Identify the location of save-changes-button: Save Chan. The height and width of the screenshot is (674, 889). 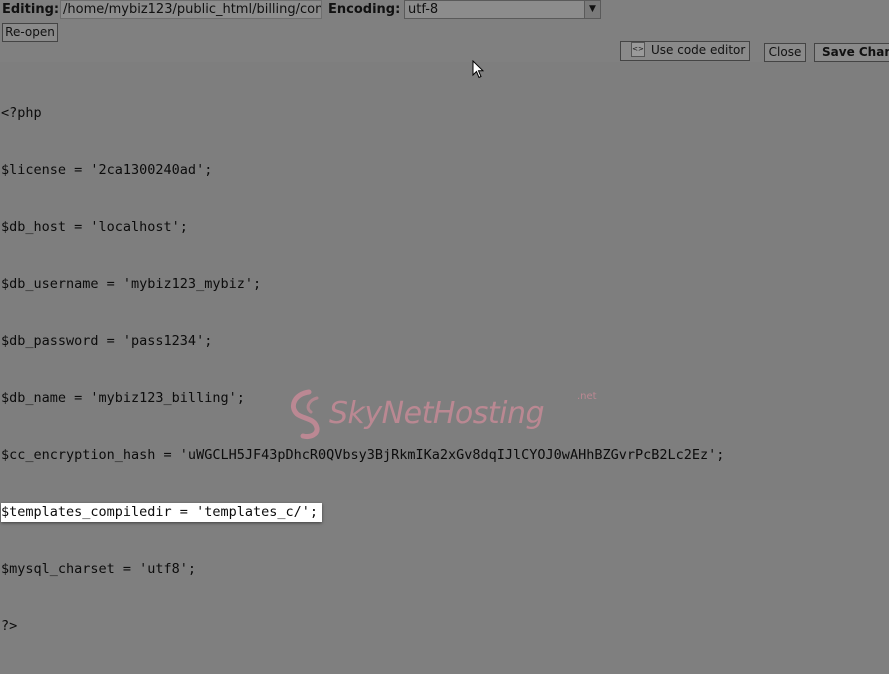
(851, 52).